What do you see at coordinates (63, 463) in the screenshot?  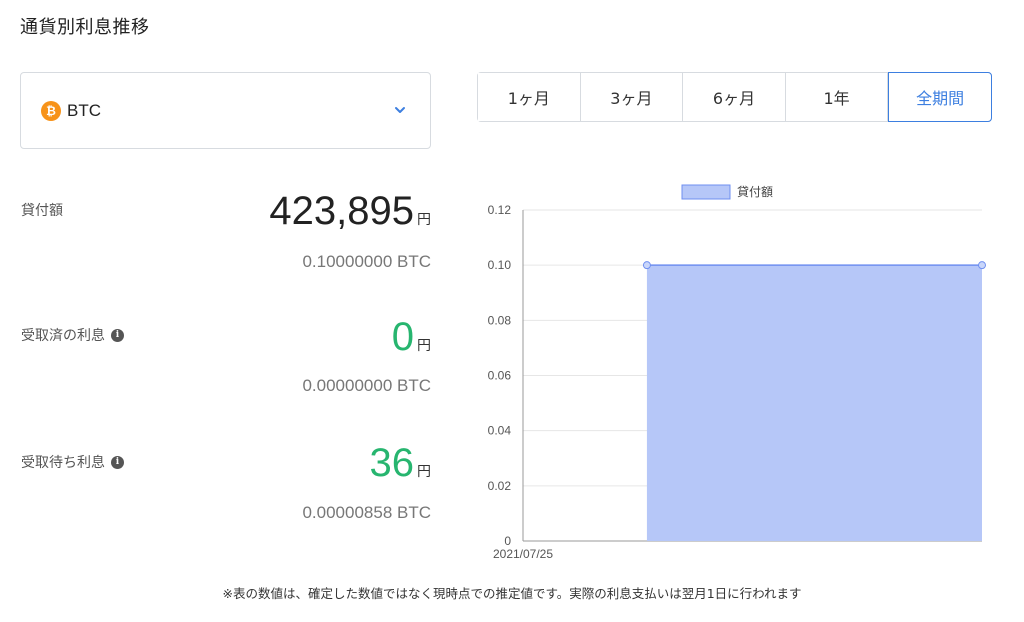 I see `pending-interest-label-text: 受取待ち利息` at bounding box center [63, 463].